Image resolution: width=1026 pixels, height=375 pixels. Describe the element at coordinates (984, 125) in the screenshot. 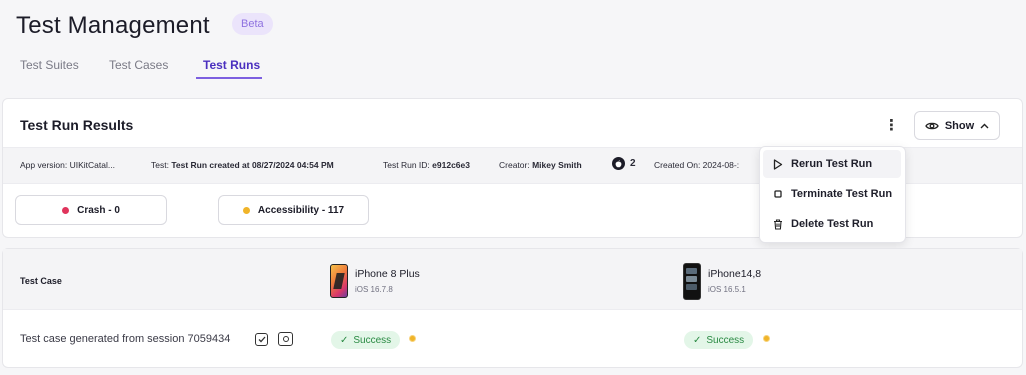

I see `chevron-up-icon` at that location.